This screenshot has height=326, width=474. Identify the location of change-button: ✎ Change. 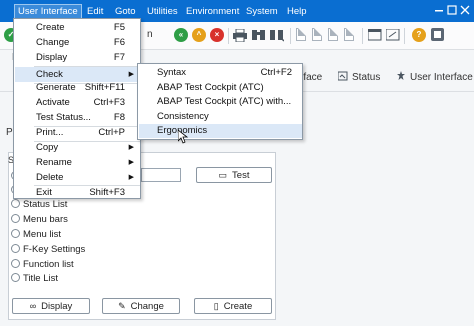
(141, 306).